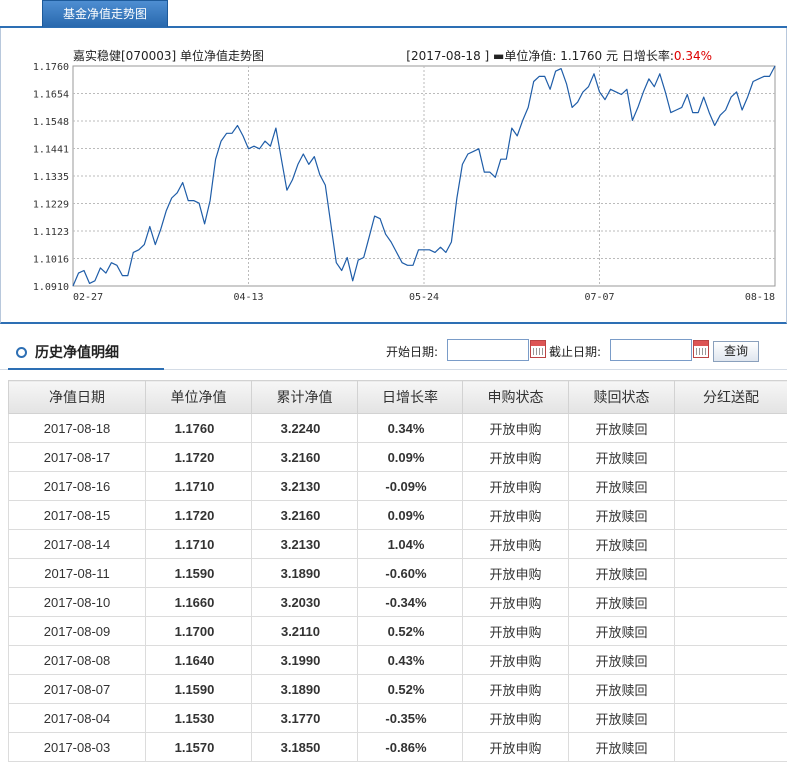 This screenshot has width=787, height=762. What do you see at coordinates (760, 297) in the screenshot?
I see `x-tick-label: 08-18` at bounding box center [760, 297].